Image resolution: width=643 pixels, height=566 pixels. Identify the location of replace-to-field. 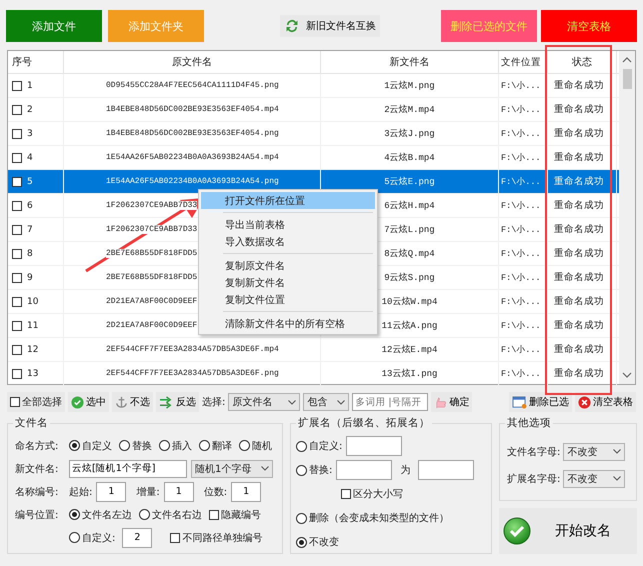
(446, 470).